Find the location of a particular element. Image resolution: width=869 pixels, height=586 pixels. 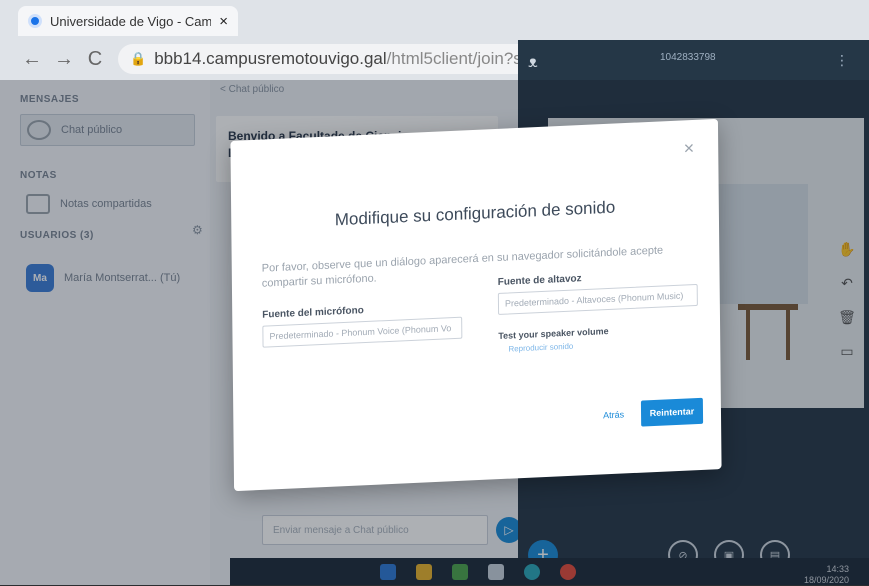

retry-button: Reintentar is located at coordinates (672, 412).